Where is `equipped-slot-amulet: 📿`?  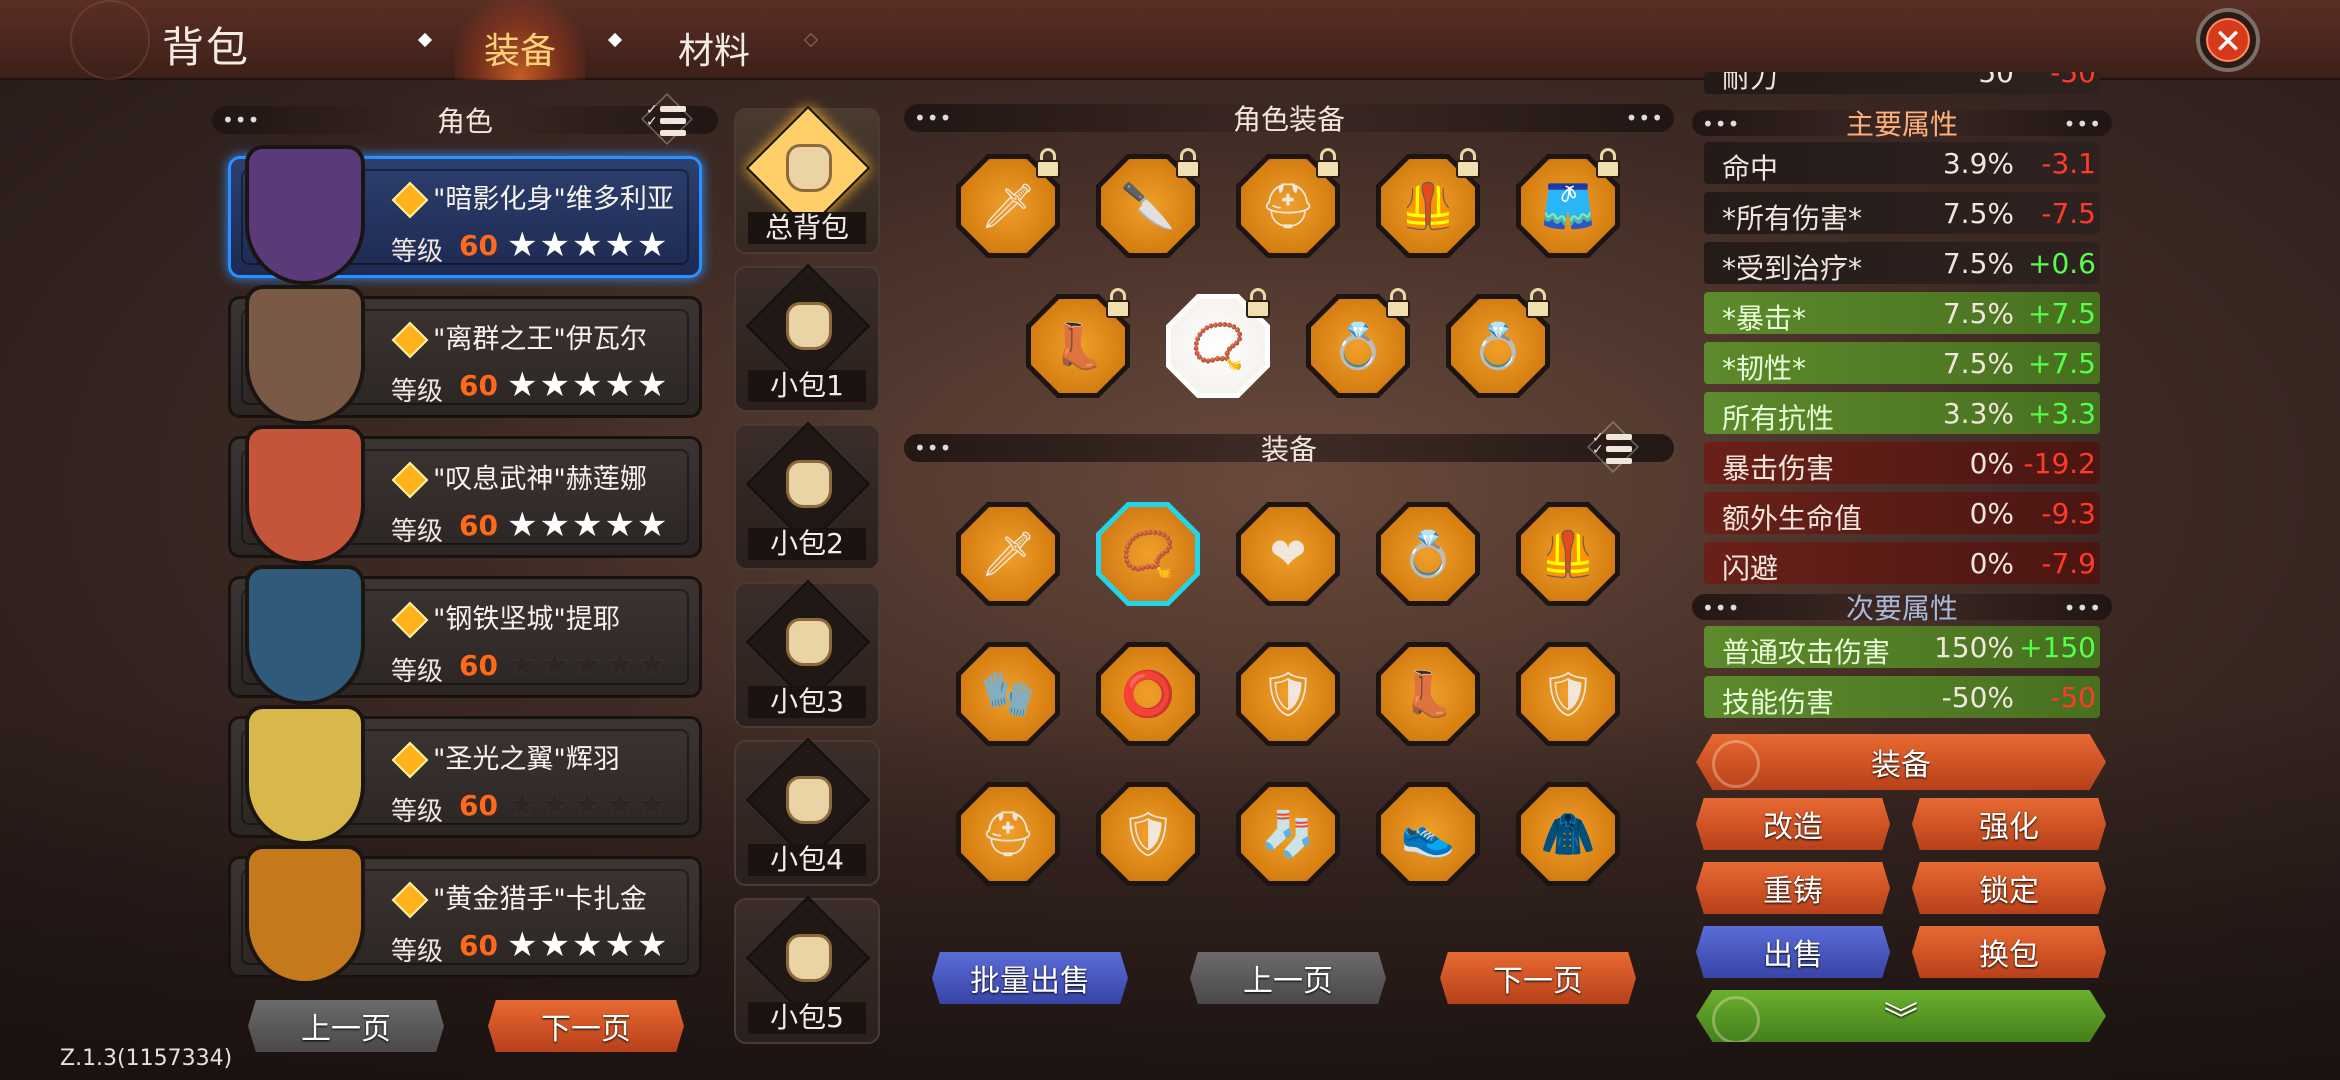 equipped-slot-amulet: 📿 is located at coordinates (1218, 343).